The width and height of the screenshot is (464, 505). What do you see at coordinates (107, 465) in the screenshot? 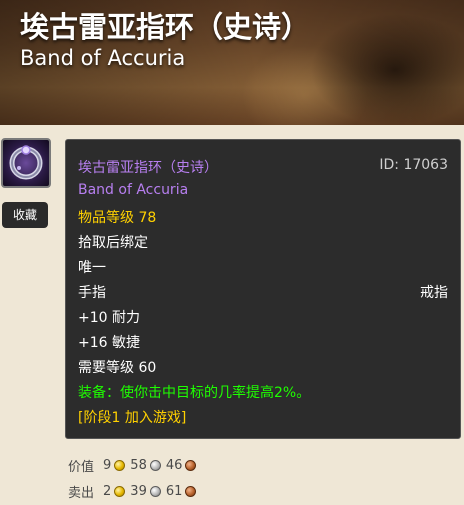
I see `value-gold-amount: 9` at bounding box center [107, 465].